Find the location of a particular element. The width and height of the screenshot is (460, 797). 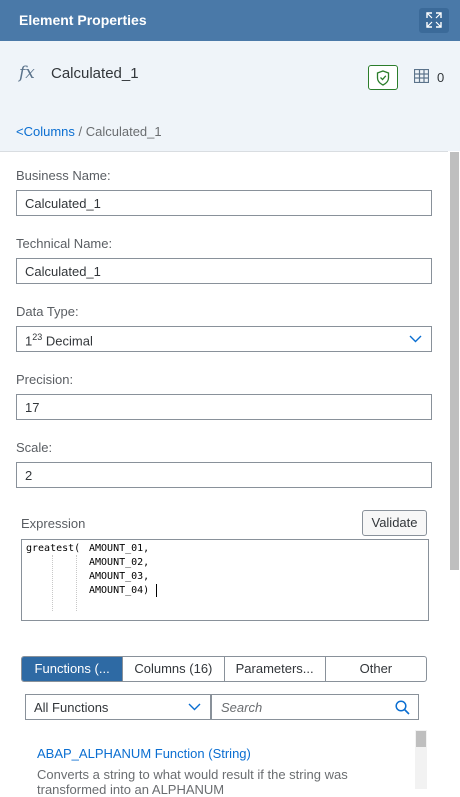

data-type-select: 123 Decimal is located at coordinates (224, 339).